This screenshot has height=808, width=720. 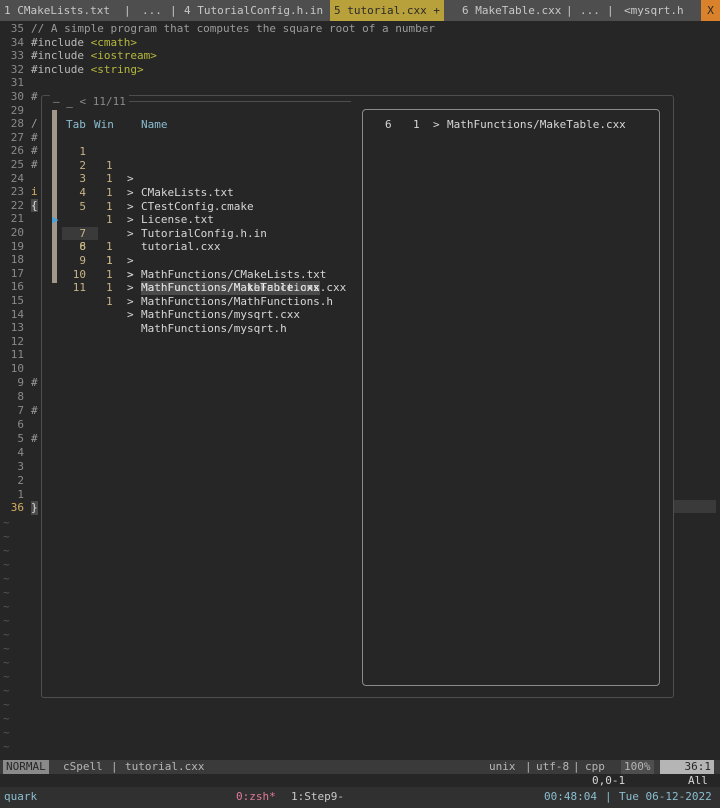 What do you see at coordinates (20, 396) in the screenshot?
I see `line-number: 8` at bounding box center [20, 396].